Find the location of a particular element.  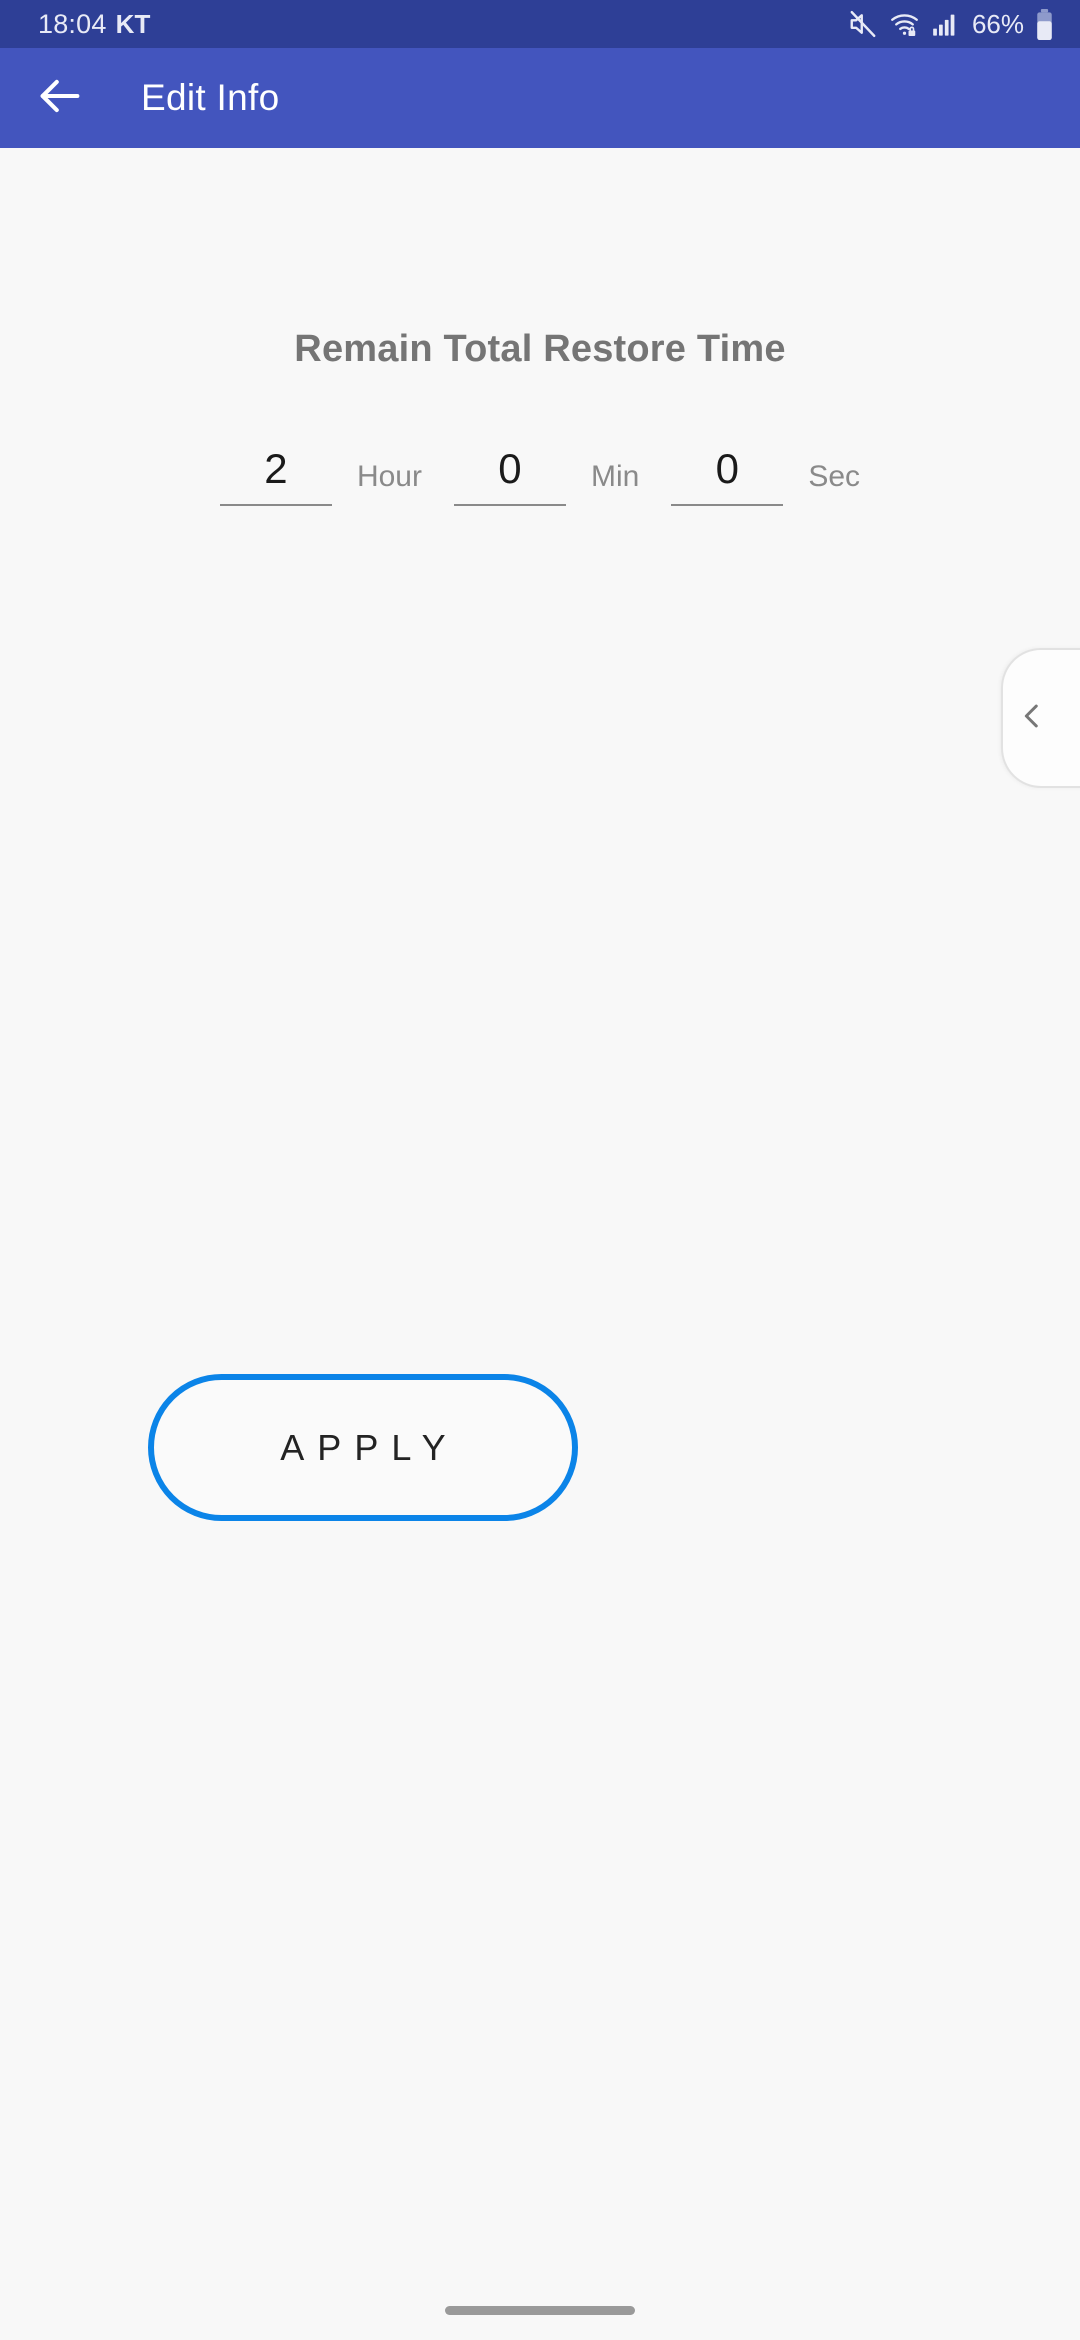

time-unit-min: 0 Min is located at coordinates (562, 477).